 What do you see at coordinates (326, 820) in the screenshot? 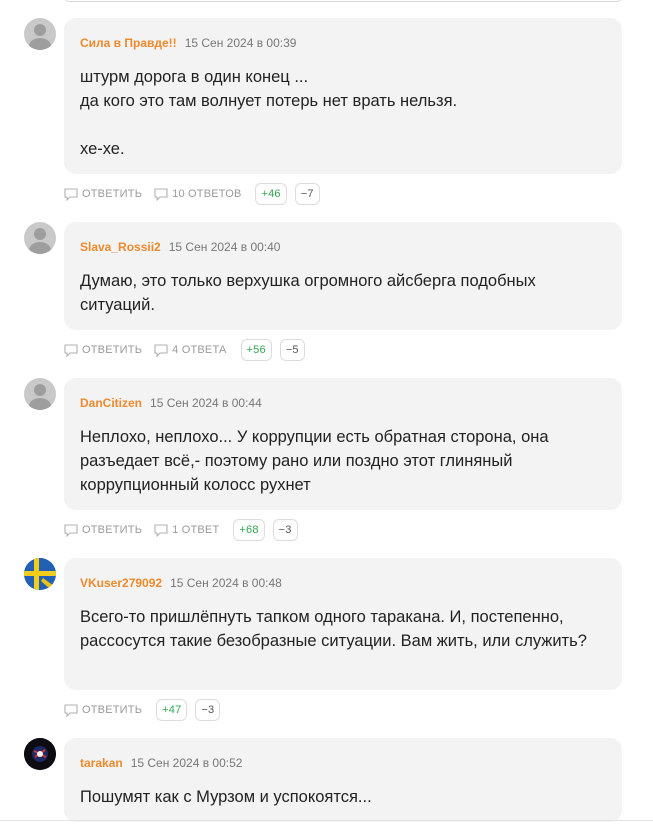
I see `page-divider` at bounding box center [326, 820].